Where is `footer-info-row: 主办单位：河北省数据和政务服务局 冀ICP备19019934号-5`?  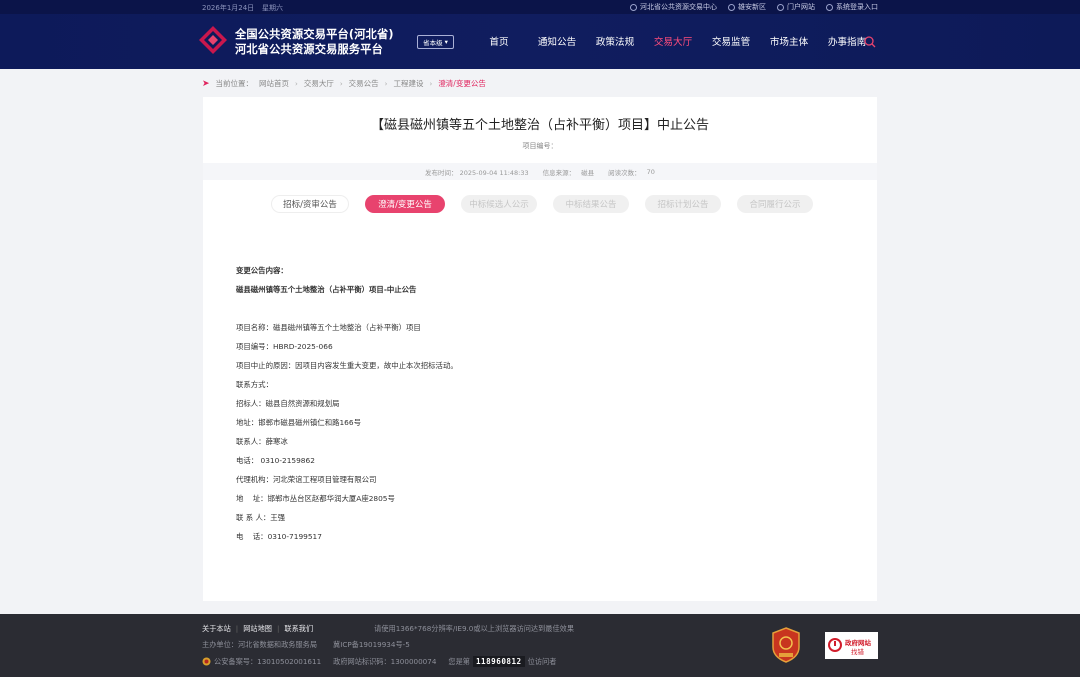 footer-info-row: 主办单位：河北省数据和政务服务局 冀ICP备19019934号-5 is located at coordinates (306, 645).